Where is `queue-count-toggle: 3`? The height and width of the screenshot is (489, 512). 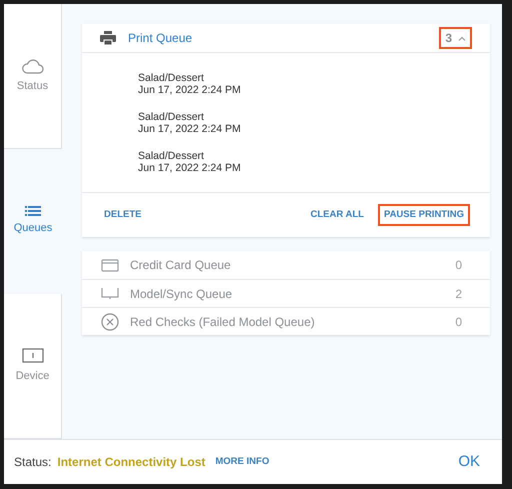
queue-count-toggle: 3 is located at coordinates (455, 38).